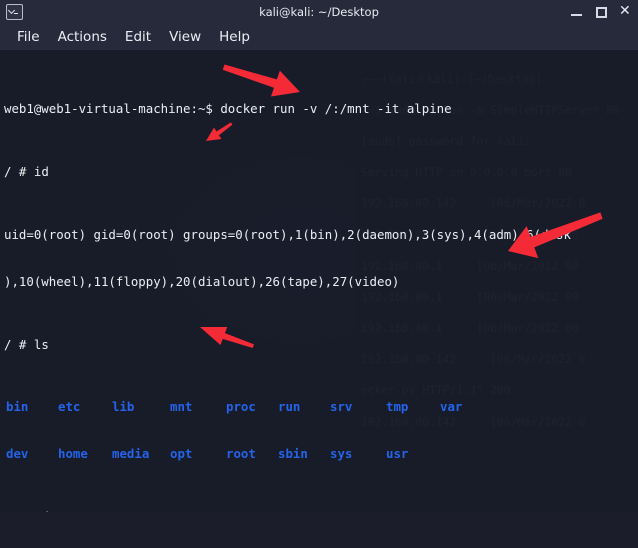 The width and height of the screenshot is (638, 548). What do you see at coordinates (138, 37) in the screenshot?
I see `menu-edit: Edit` at bounding box center [138, 37].